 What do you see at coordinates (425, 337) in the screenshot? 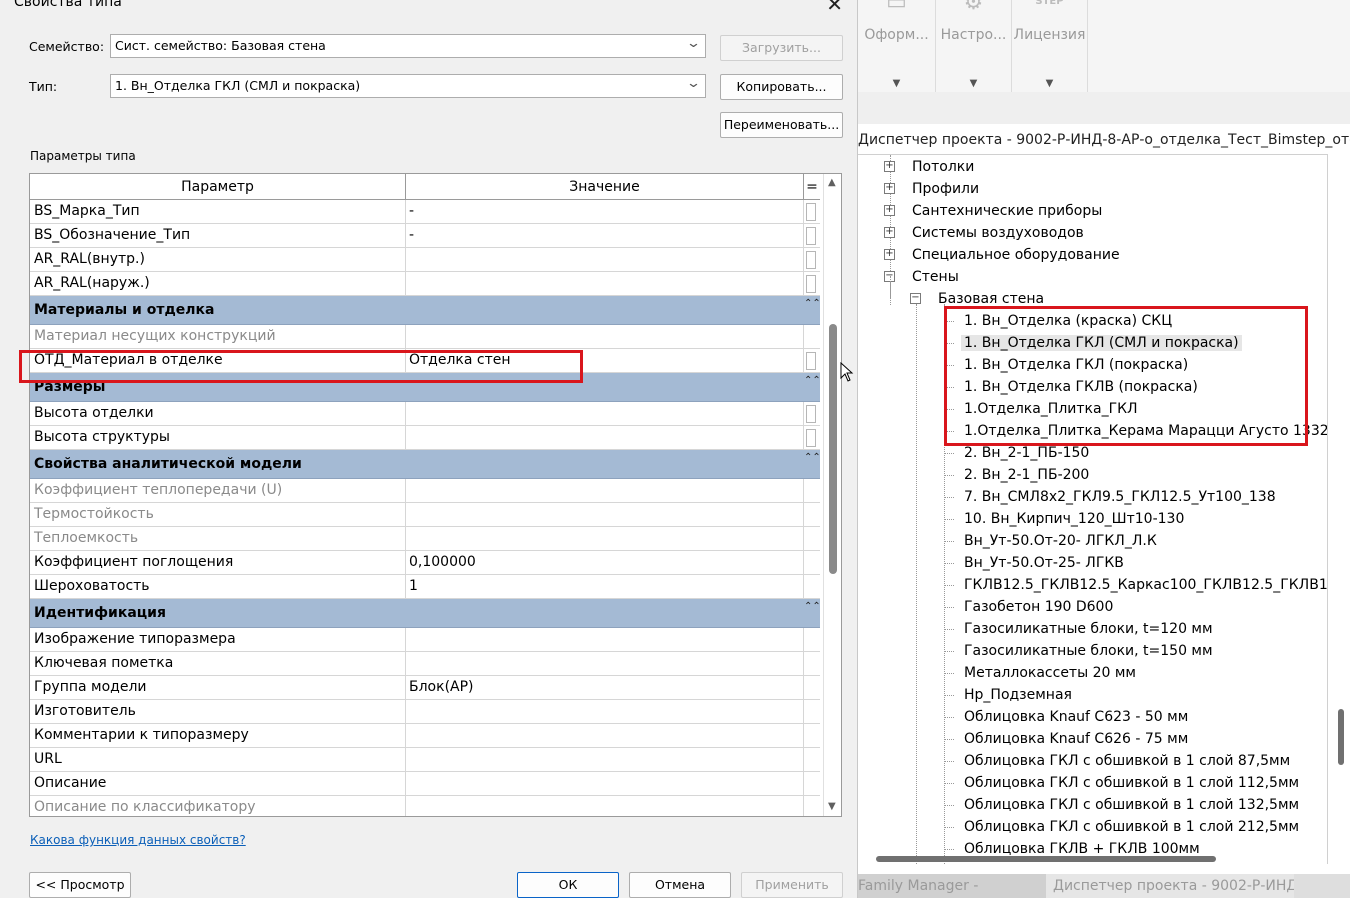
I see `param-row: Материал несущих конструкций` at bounding box center [425, 337].